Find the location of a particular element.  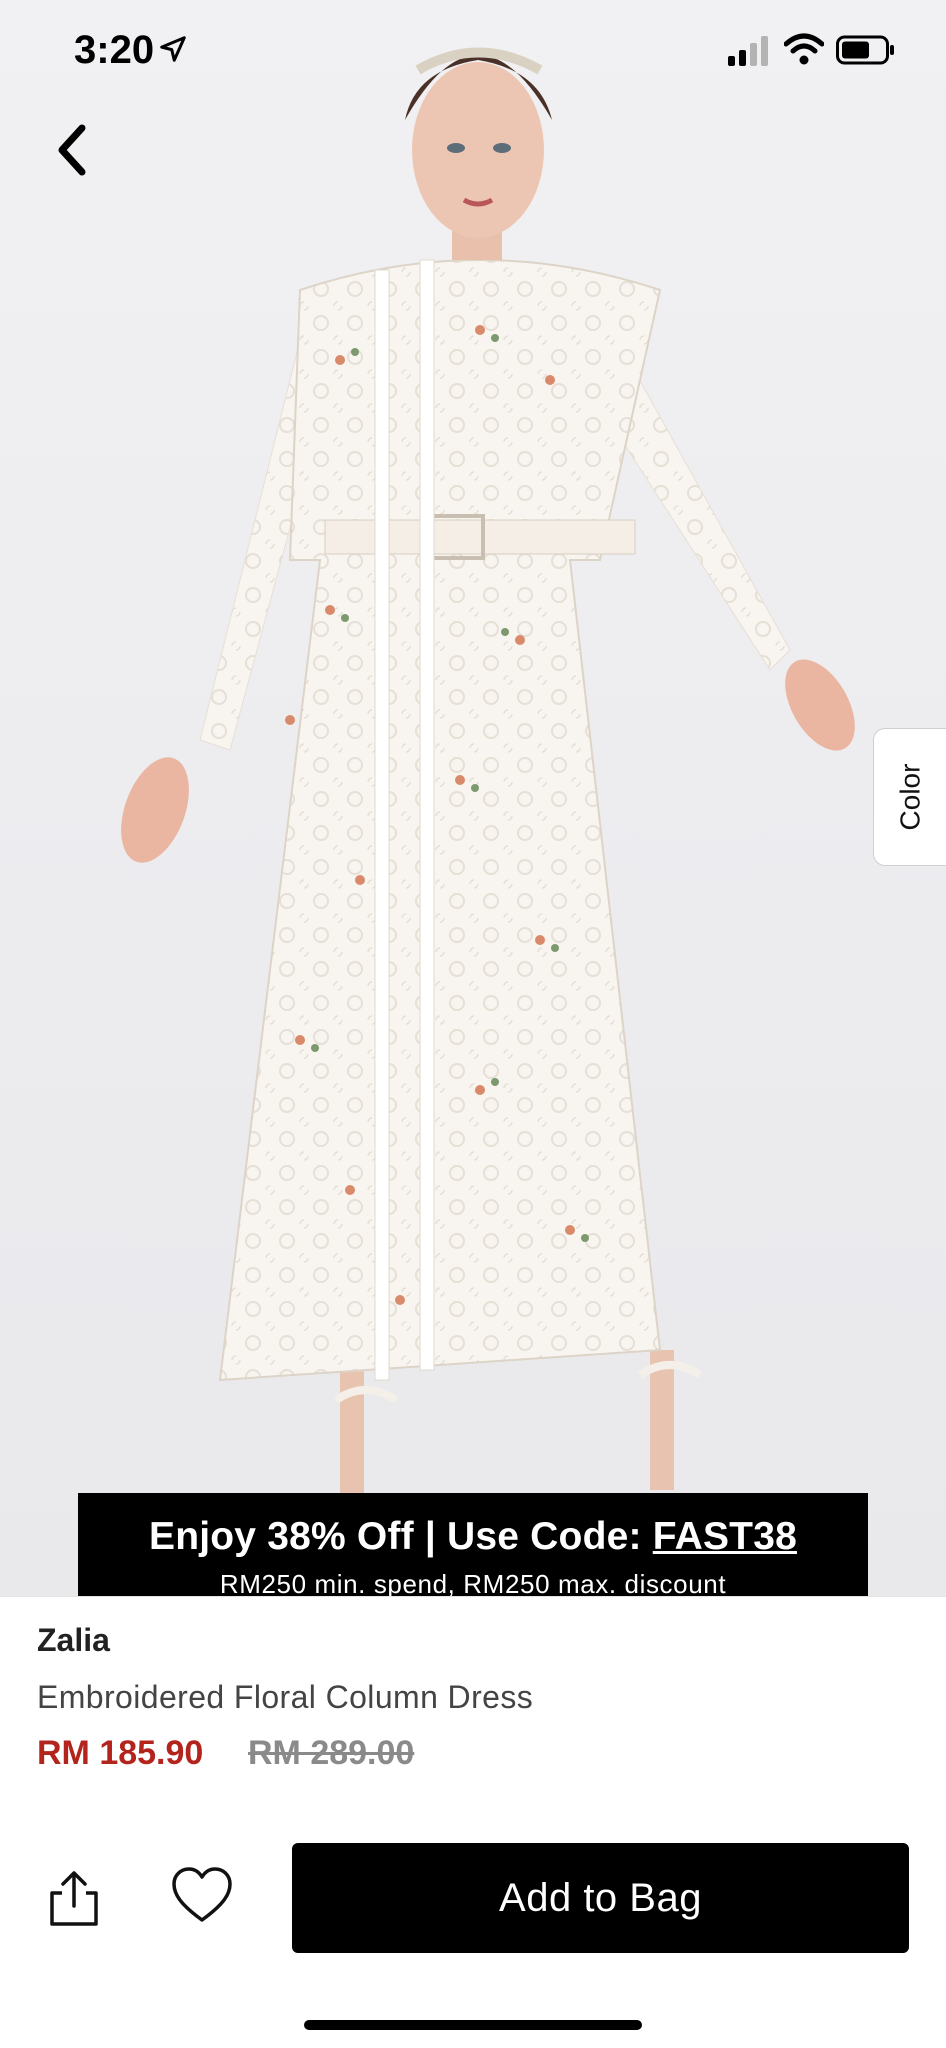

add-to-bag-button: Add to Bag is located at coordinates (600, 1898).